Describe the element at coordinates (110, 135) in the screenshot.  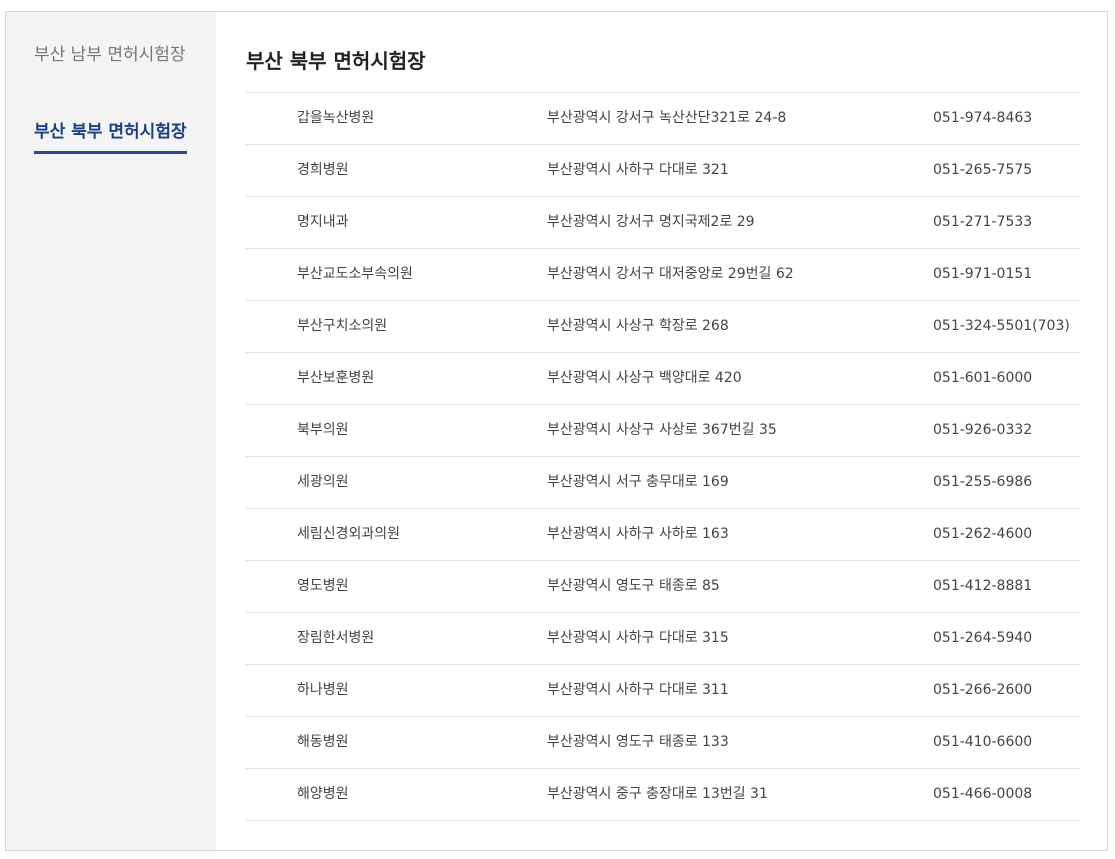
I see `sidebar-item-busan-north: 부산 북부 면허시험장` at that location.